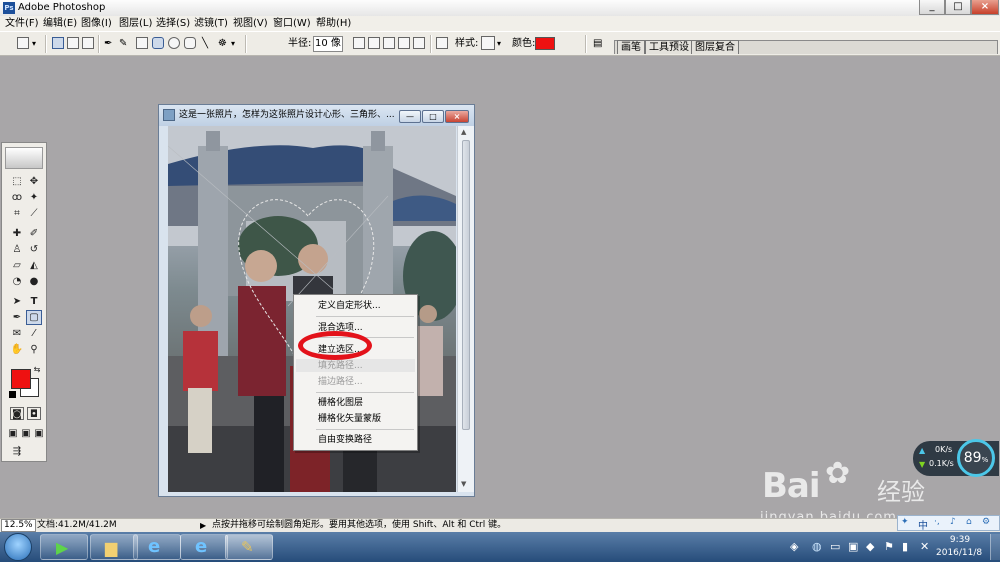 This screenshot has width=1000, height=562. What do you see at coordinates (34, 333) in the screenshot?
I see `eyedropper-icon: ⁄` at bounding box center [34, 333].